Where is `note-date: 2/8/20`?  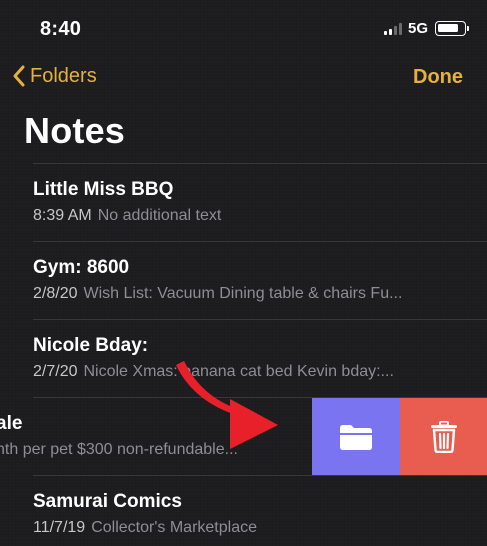 note-date: 2/8/20 is located at coordinates (55, 293).